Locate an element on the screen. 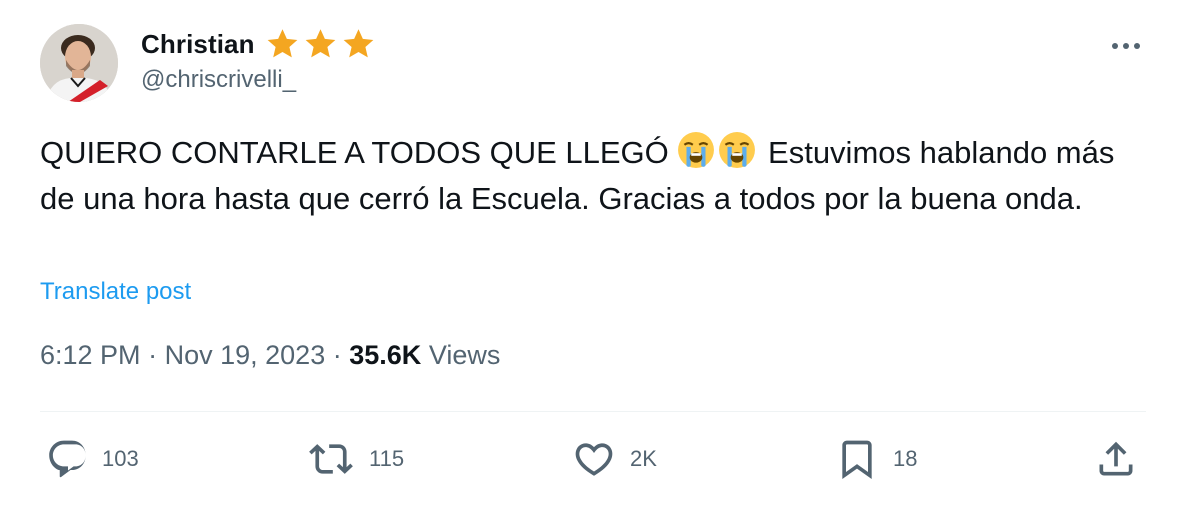  share-icon is located at coordinates (1116, 458).